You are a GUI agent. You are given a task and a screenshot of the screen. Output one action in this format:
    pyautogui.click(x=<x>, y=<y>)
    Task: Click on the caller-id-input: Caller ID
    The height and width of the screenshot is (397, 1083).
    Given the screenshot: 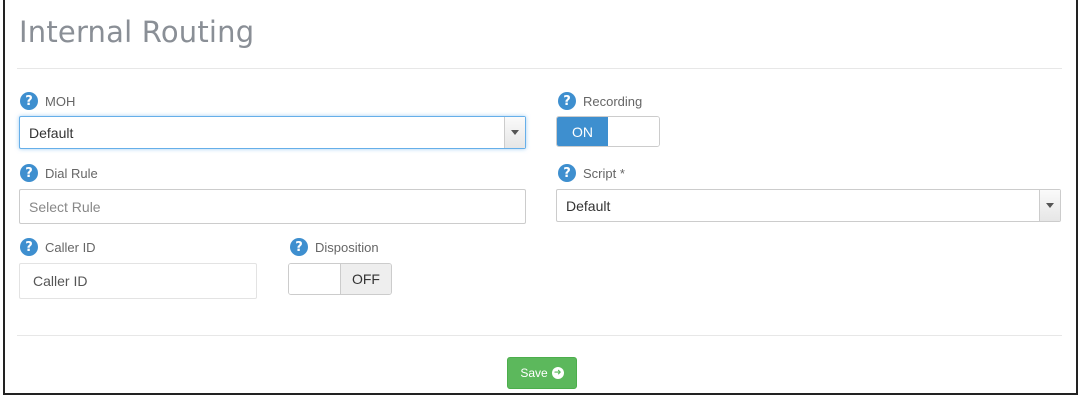 What is the action you would take?
    pyautogui.click(x=138, y=281)
    